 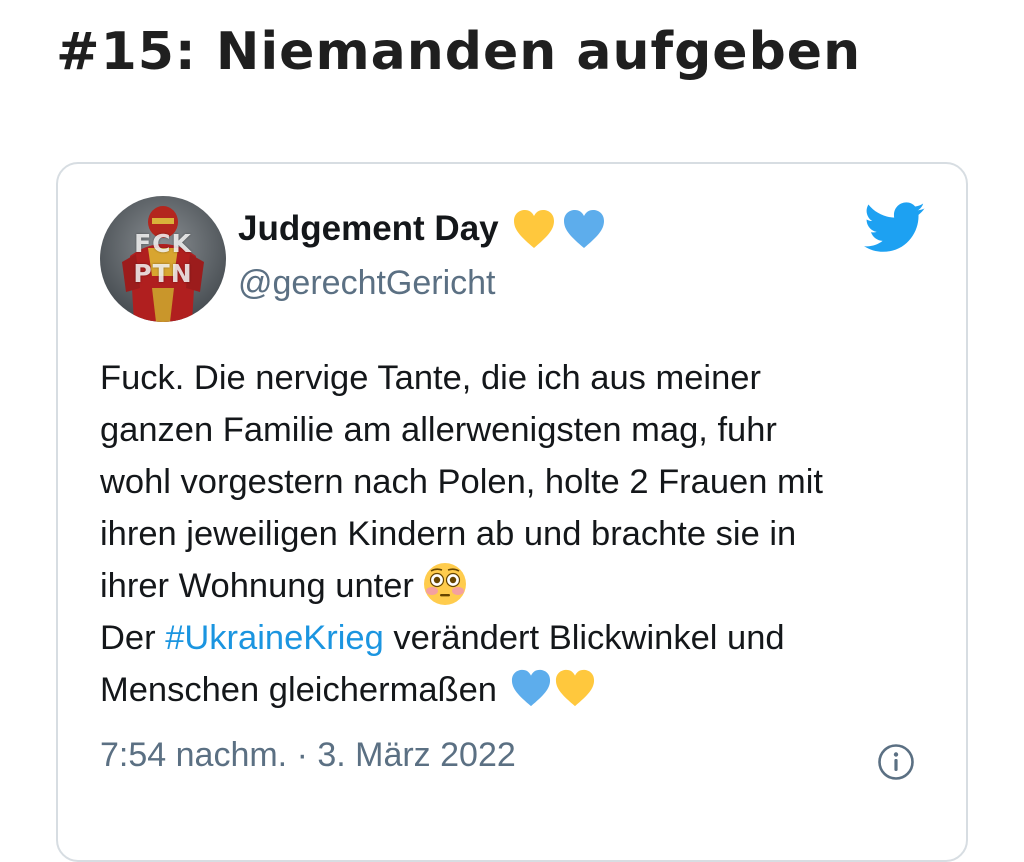 What do you see at coordinates (133, 638) in the screenshot?
I see `tweet-text-segment: Der` at bounding box center [133, 638].